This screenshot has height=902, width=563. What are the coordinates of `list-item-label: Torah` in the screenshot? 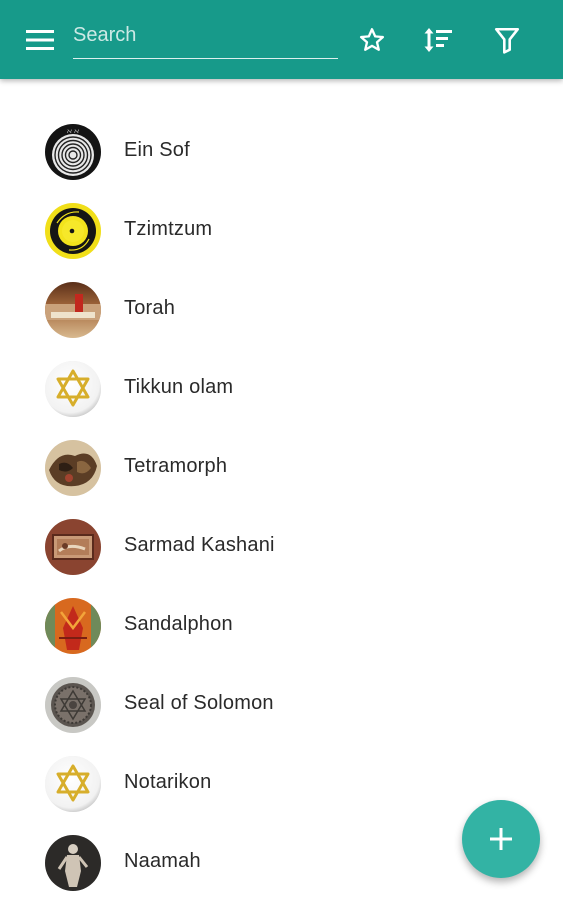 It's located at (150, 308).